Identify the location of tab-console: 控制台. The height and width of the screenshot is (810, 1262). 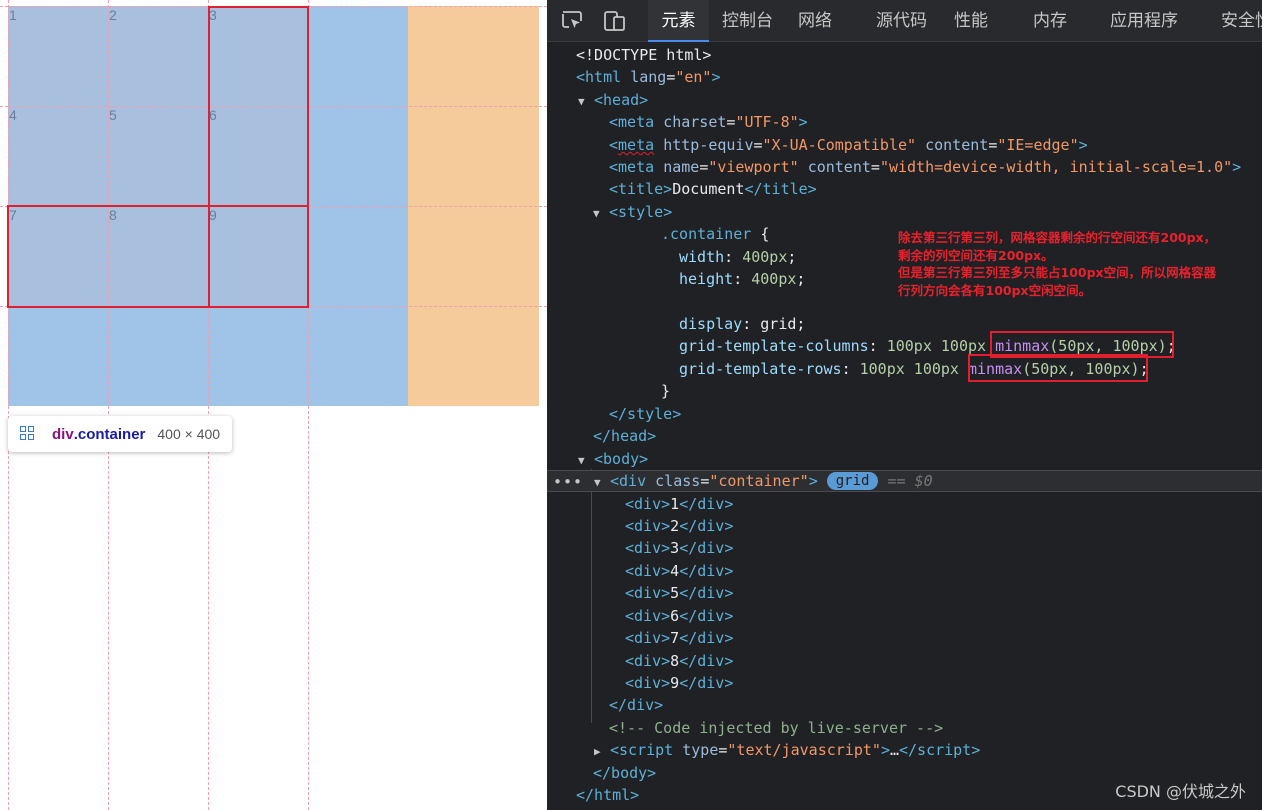
(747, 21).